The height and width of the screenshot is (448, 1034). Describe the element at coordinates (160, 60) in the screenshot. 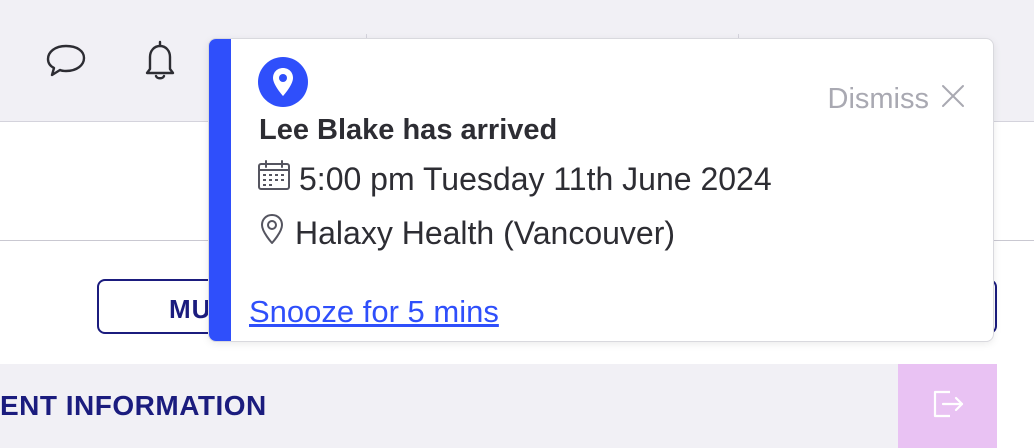

I see `bell-icon` at that location.